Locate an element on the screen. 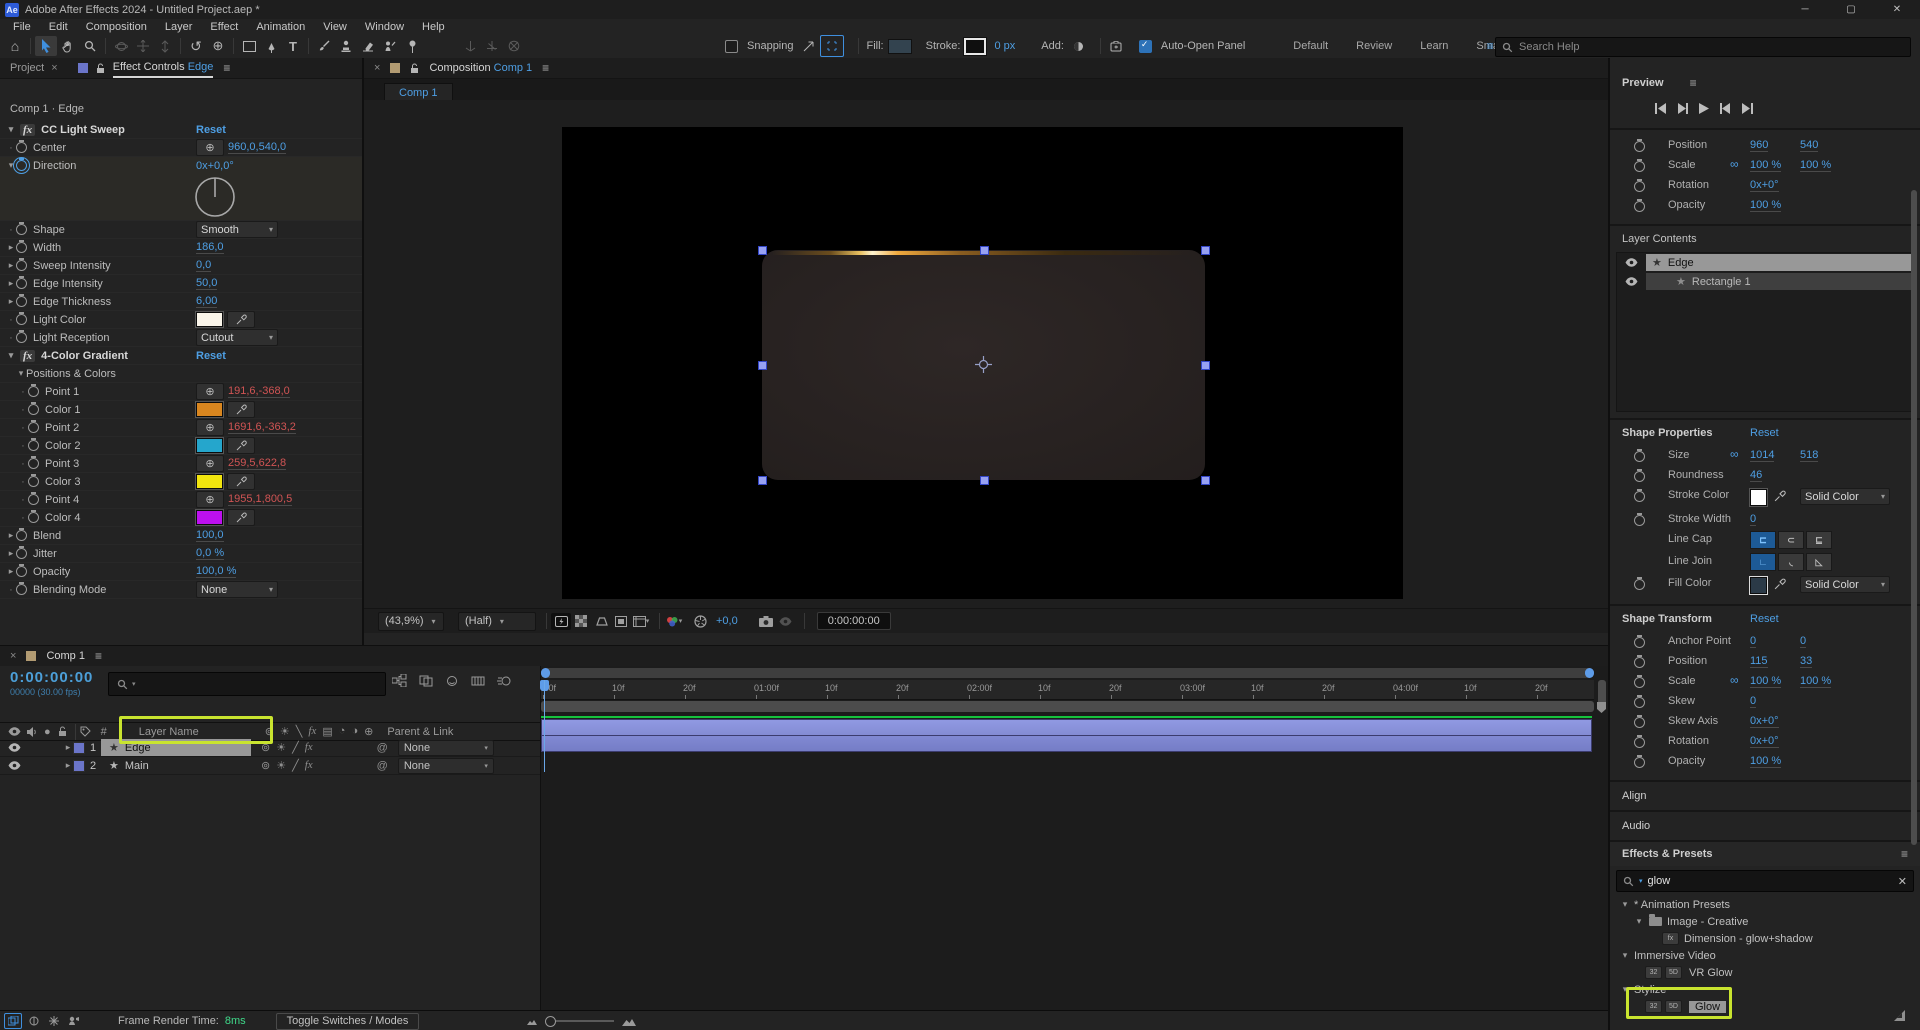  sweep-intensity-value: 0,0 is located at coordinates (204, 265).